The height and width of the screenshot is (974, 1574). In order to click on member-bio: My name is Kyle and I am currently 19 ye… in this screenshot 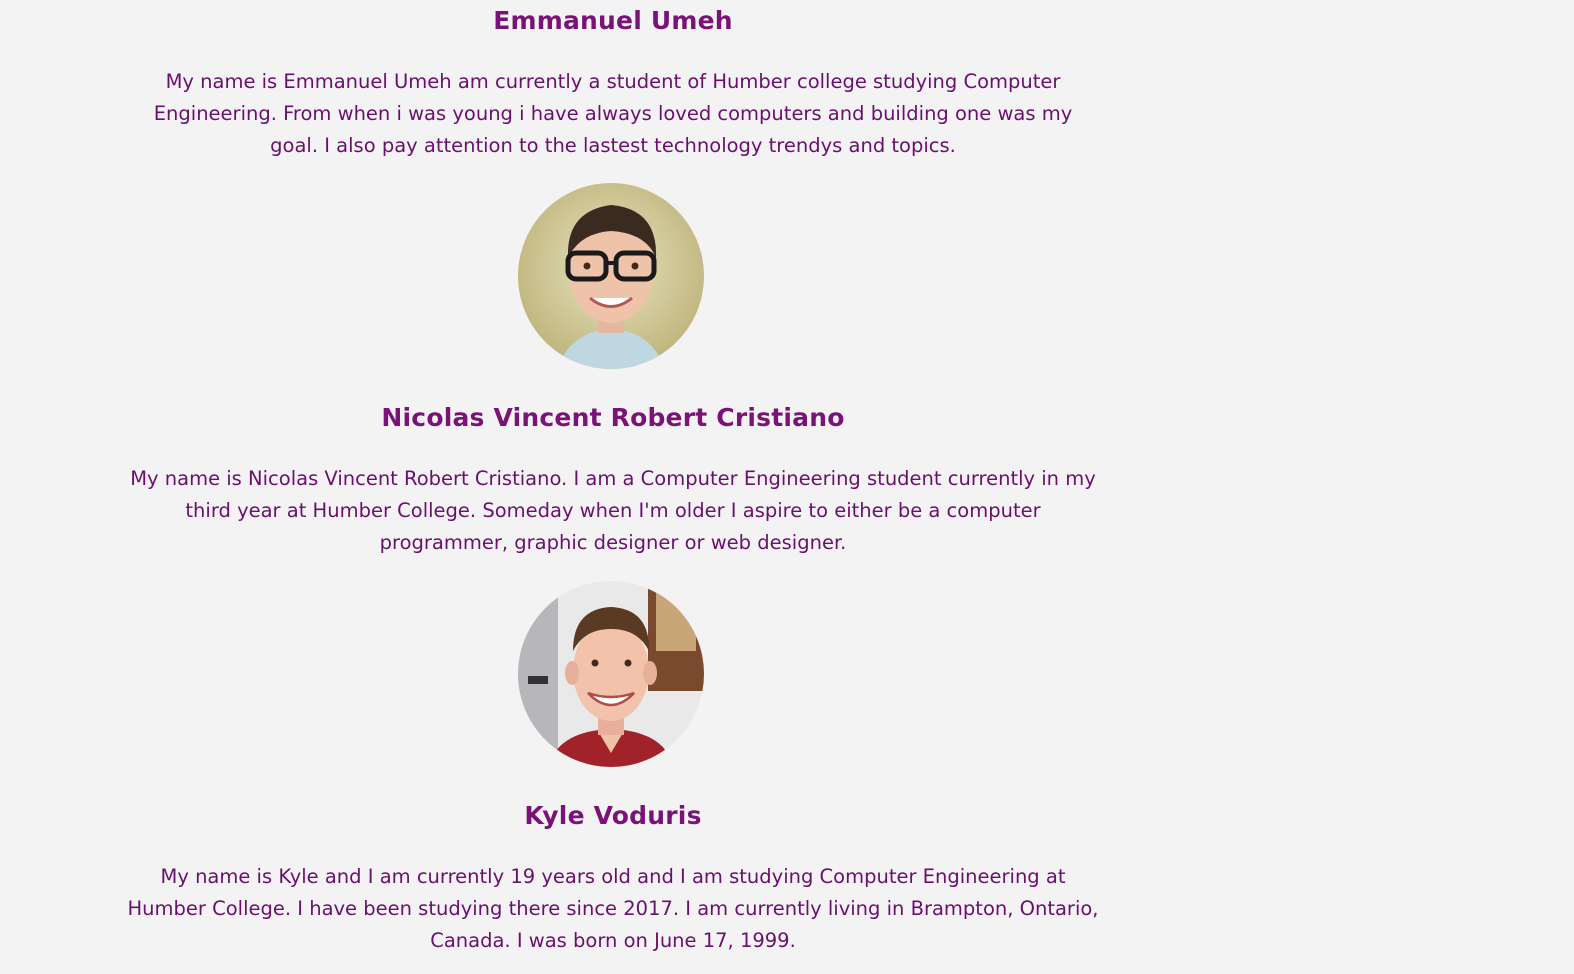, I will do `click(613, 908)`.